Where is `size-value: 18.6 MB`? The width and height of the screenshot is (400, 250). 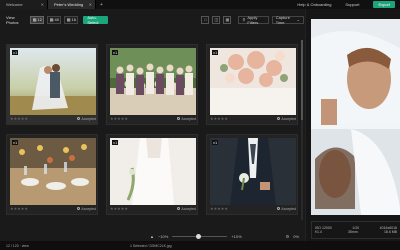
size-value: 18.6 MB is located at coordinates (390, 232).